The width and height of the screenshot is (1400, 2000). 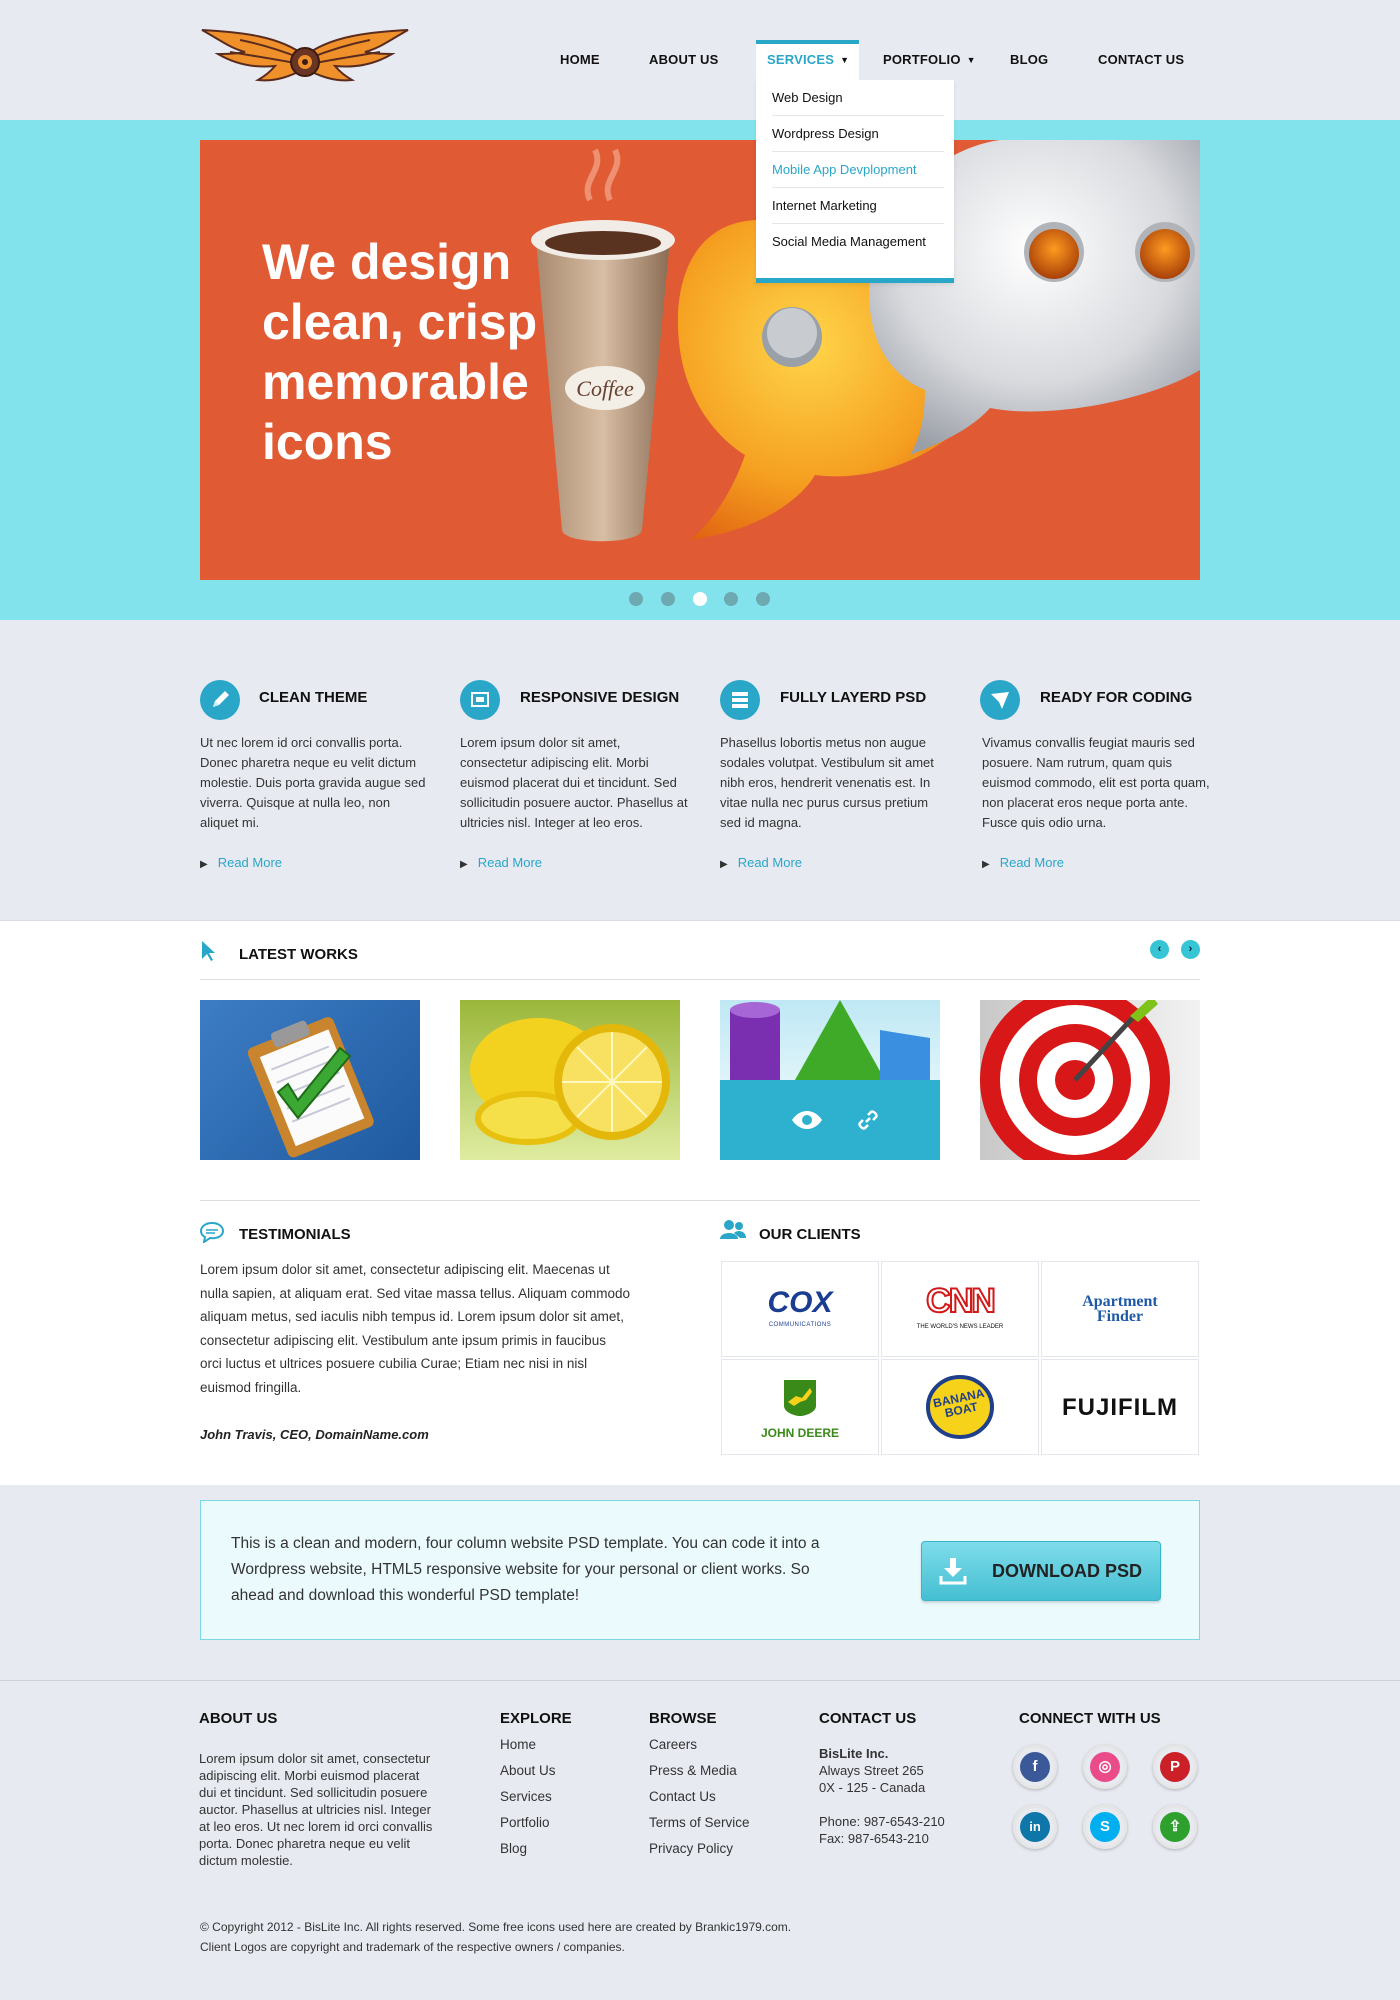 I want to click on dropdown-item-social-media: Social Media Management, so click(x=858, y=242).